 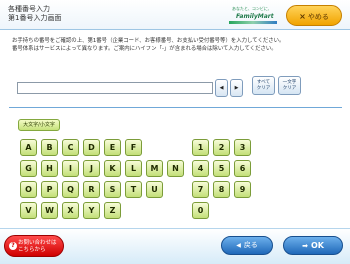 I want to click on letter-key: O, so click(x=28, y=189).